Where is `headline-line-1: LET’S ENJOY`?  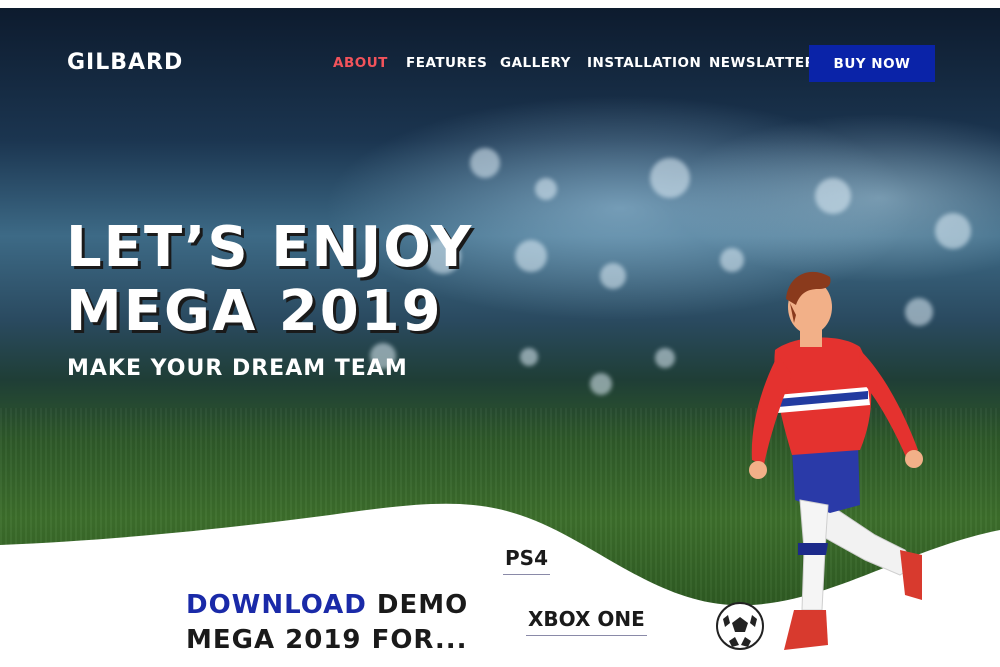
headline-line-1: LET’S ENJOY is located at coordinates (270, 247).